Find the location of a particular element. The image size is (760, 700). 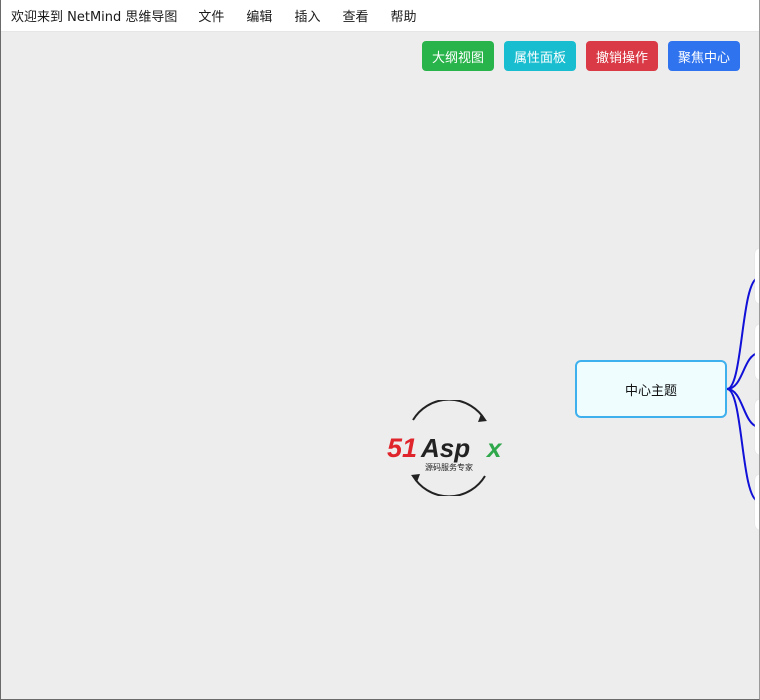

menu-insert: 插入 is located at coordinates (307, 15).